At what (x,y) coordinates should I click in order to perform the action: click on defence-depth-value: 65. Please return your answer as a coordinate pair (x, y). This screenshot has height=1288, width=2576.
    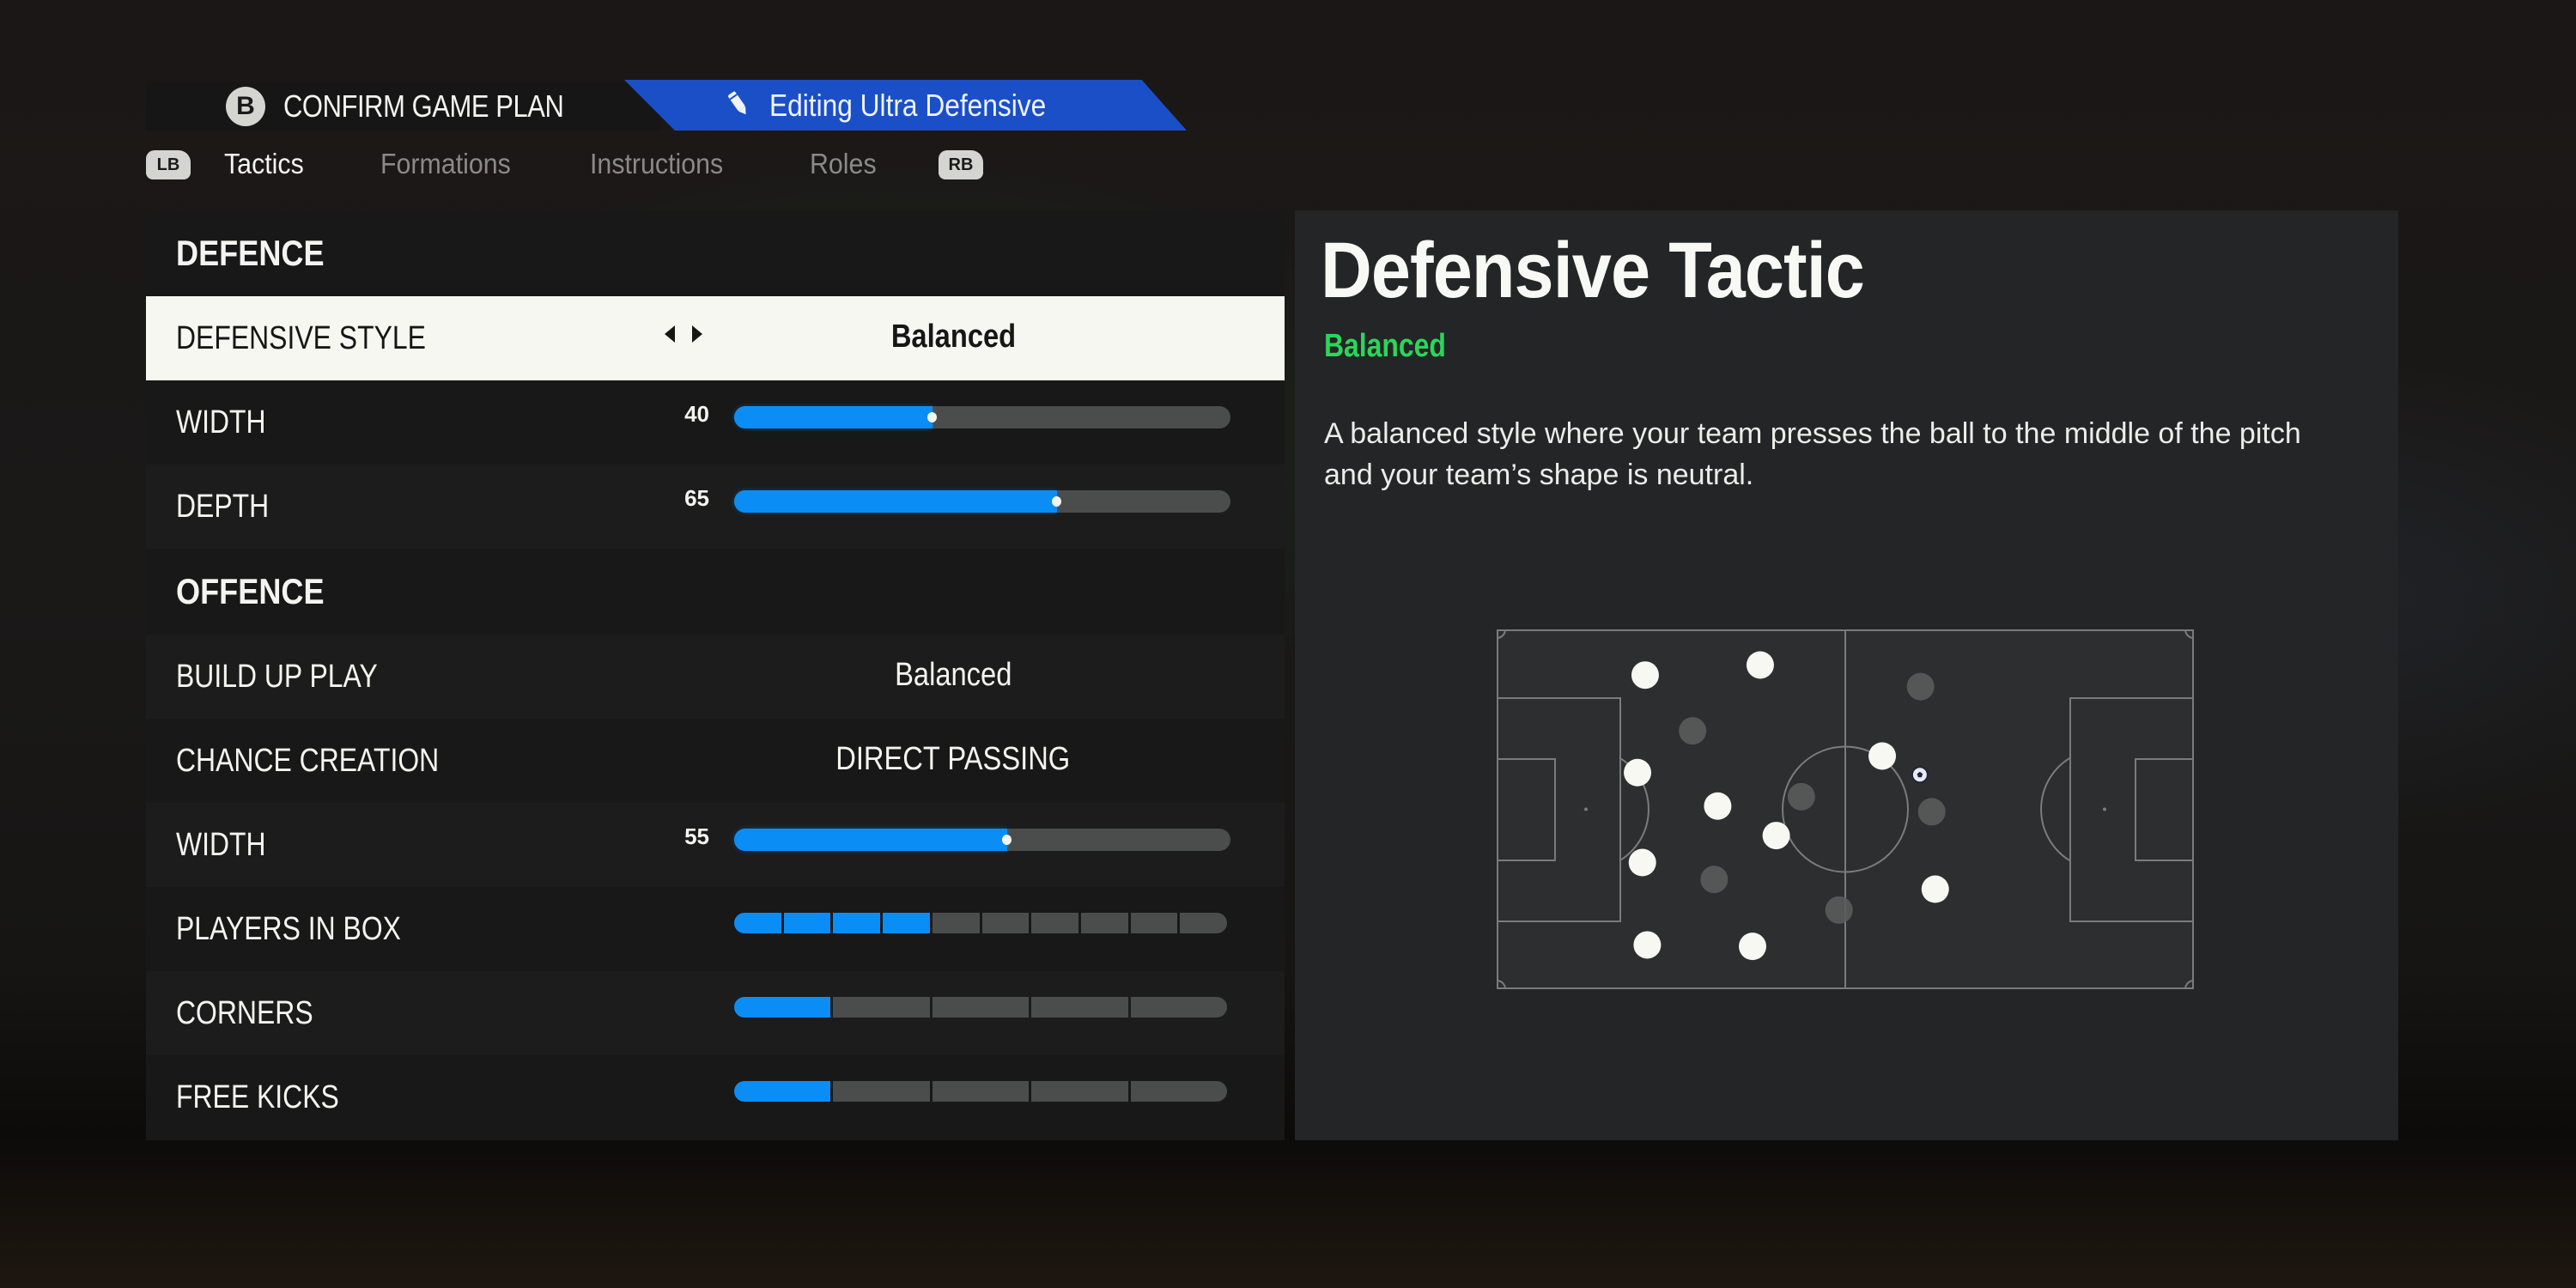
    Looking at the image, I should click on (696, 498).